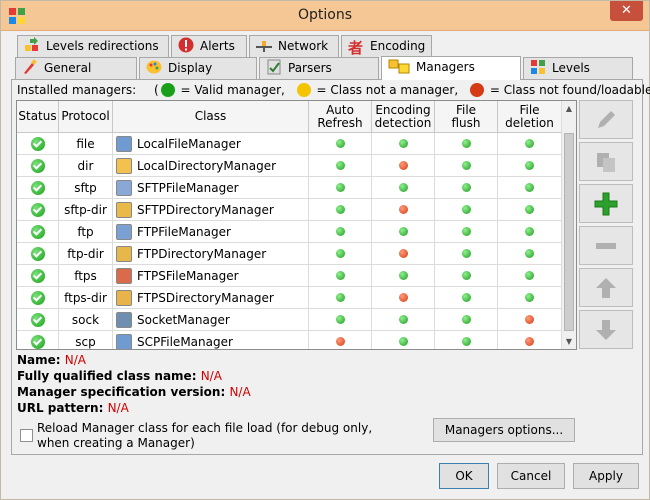  What do you see at coordinates (75, 360) in the screenshot?
I see `name-value: N/A` at bounding box center [75, 360].